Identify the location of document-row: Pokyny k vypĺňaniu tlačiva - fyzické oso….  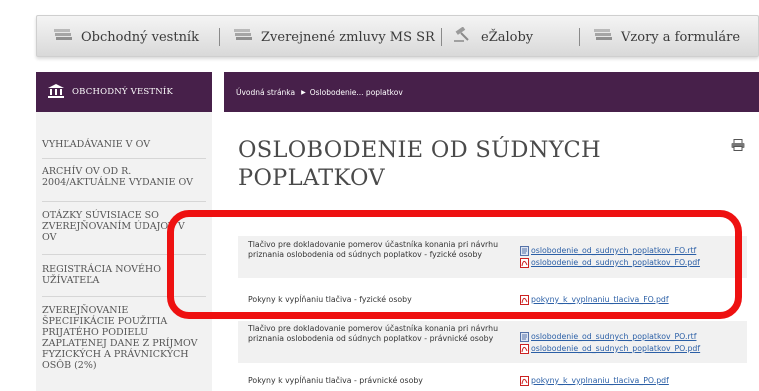
(492, 299).